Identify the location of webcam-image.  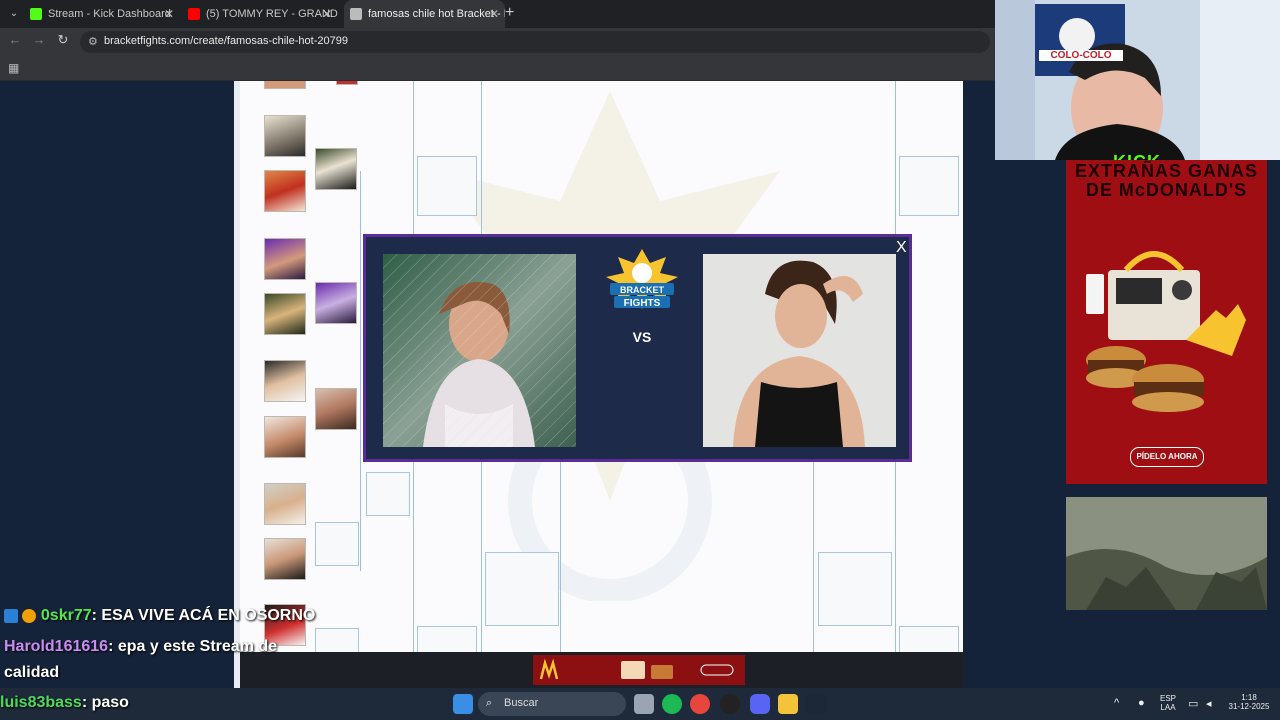
(1137, 80).